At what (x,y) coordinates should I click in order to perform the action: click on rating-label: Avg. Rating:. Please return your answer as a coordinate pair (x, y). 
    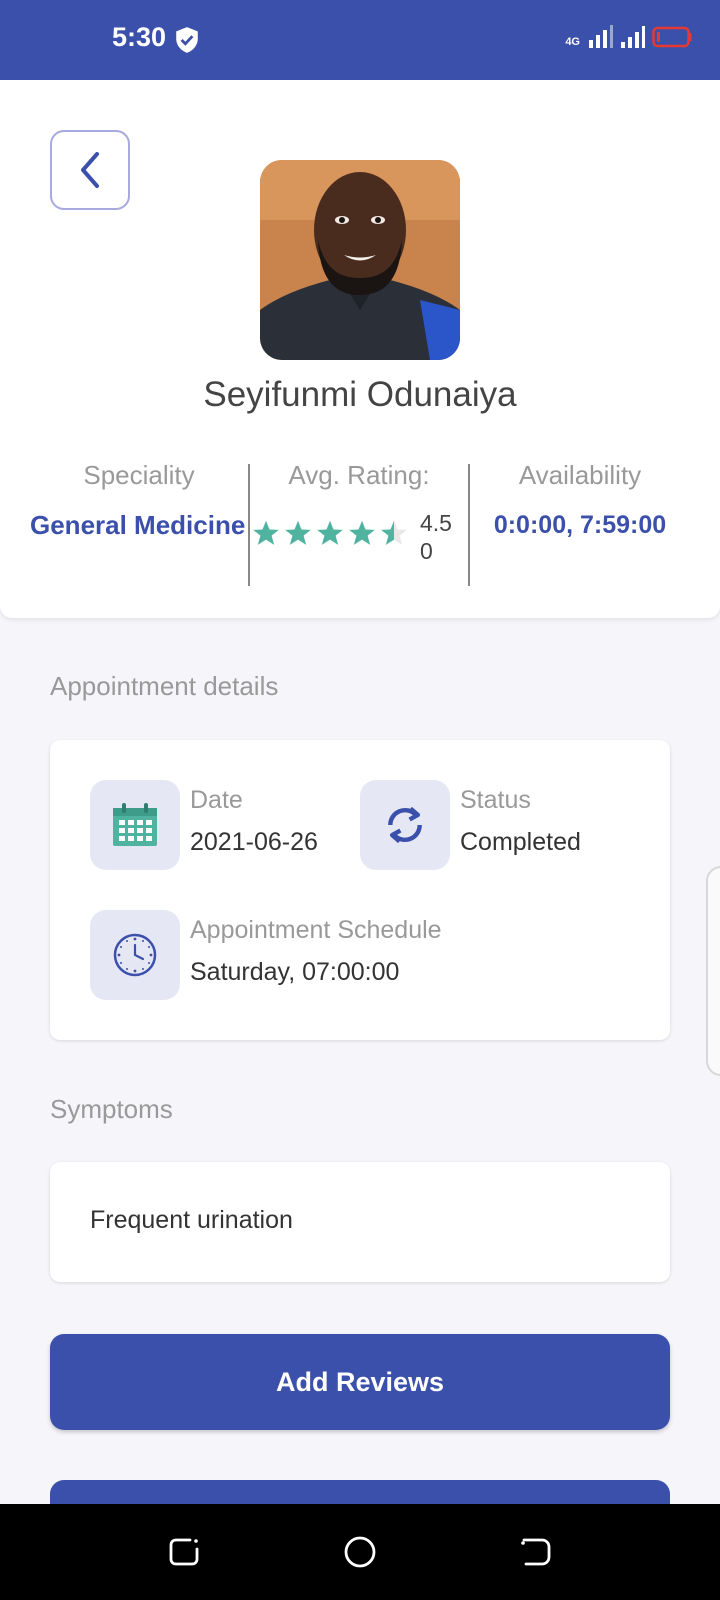
    Looking at the image, I should click on (359, 475).